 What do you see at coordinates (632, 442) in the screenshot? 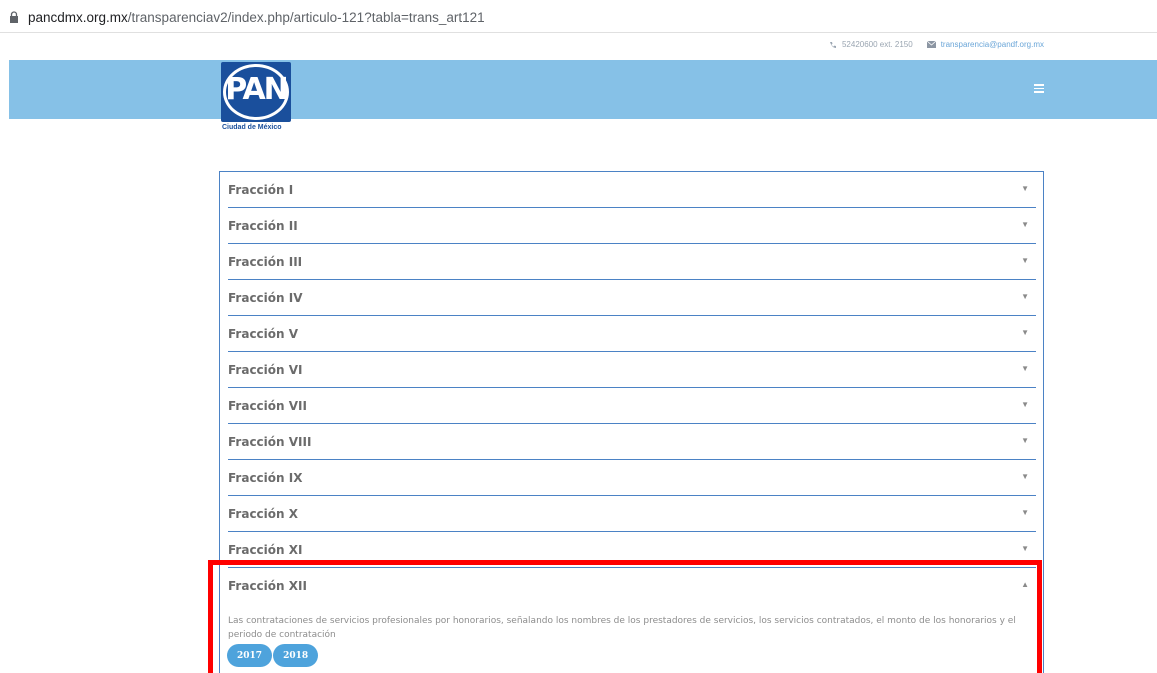
I see `accordion-item-fraccion-viii: Fracción VIII ▼` at bounding box center [632, 442].